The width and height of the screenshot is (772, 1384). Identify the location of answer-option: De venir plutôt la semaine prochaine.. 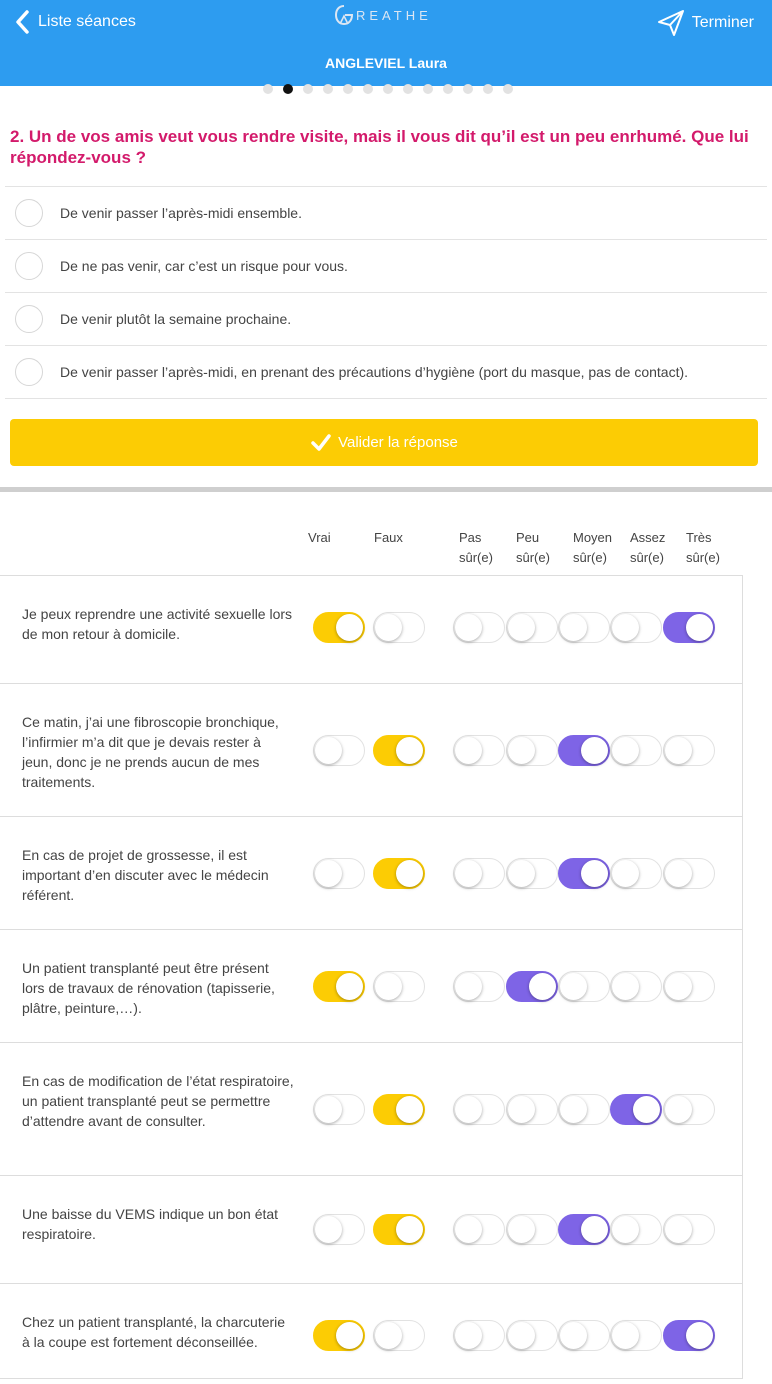
(386, 319).